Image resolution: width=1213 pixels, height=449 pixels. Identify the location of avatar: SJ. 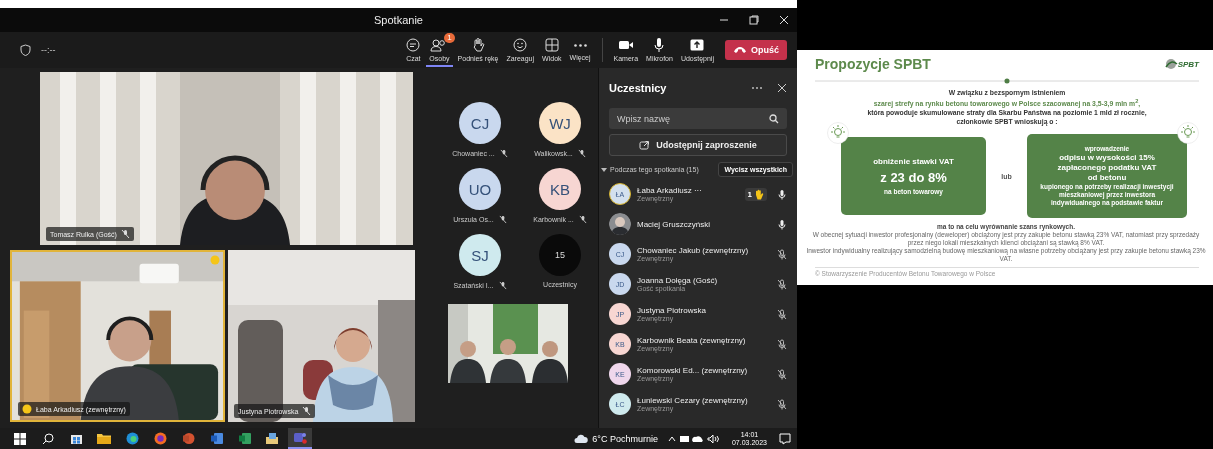
(480, 255).